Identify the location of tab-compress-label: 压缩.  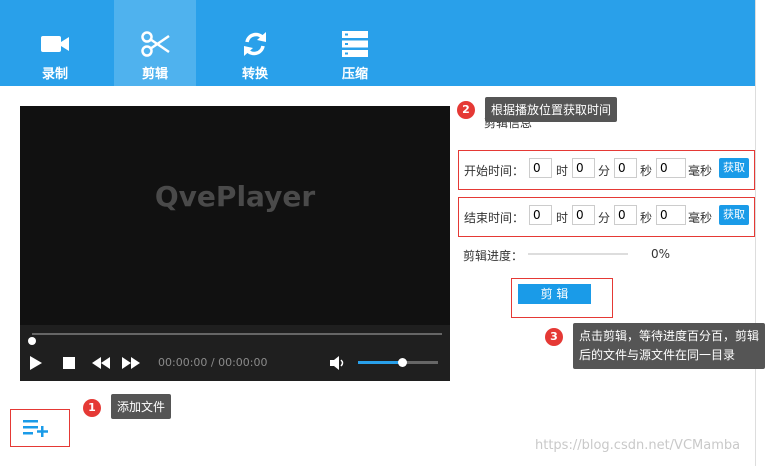
(354, 74).